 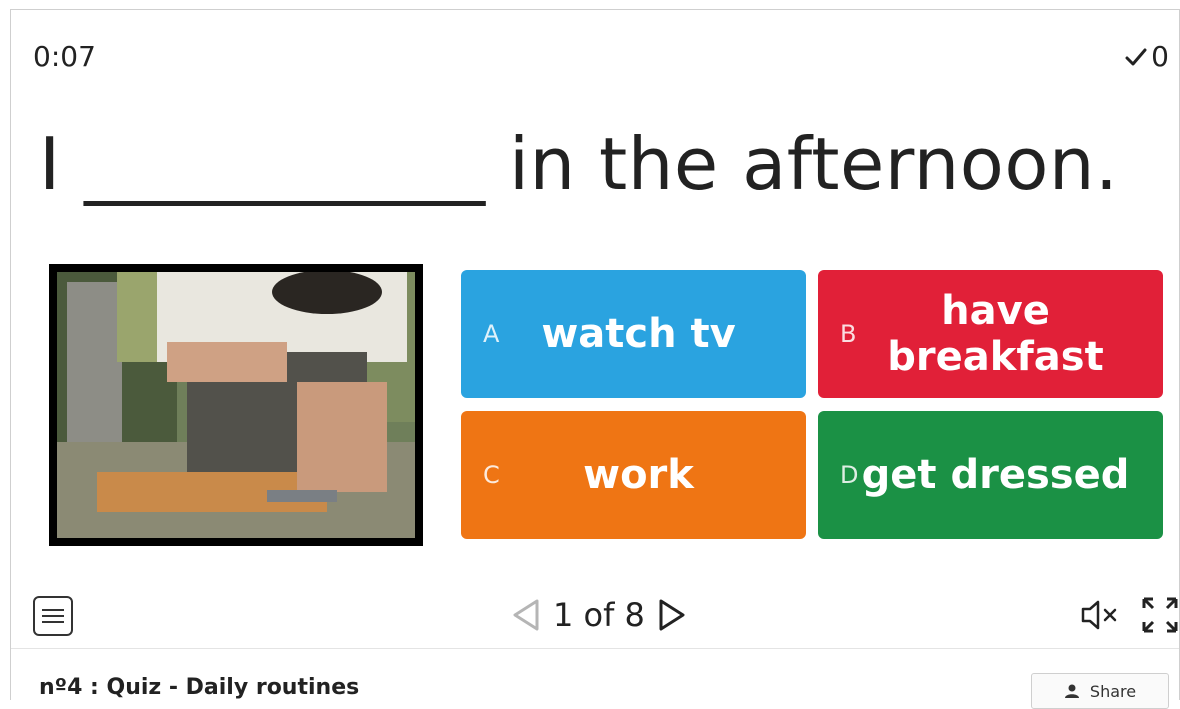 I want to click on answer-d-text: get dressed, so click(x=995, y=475).